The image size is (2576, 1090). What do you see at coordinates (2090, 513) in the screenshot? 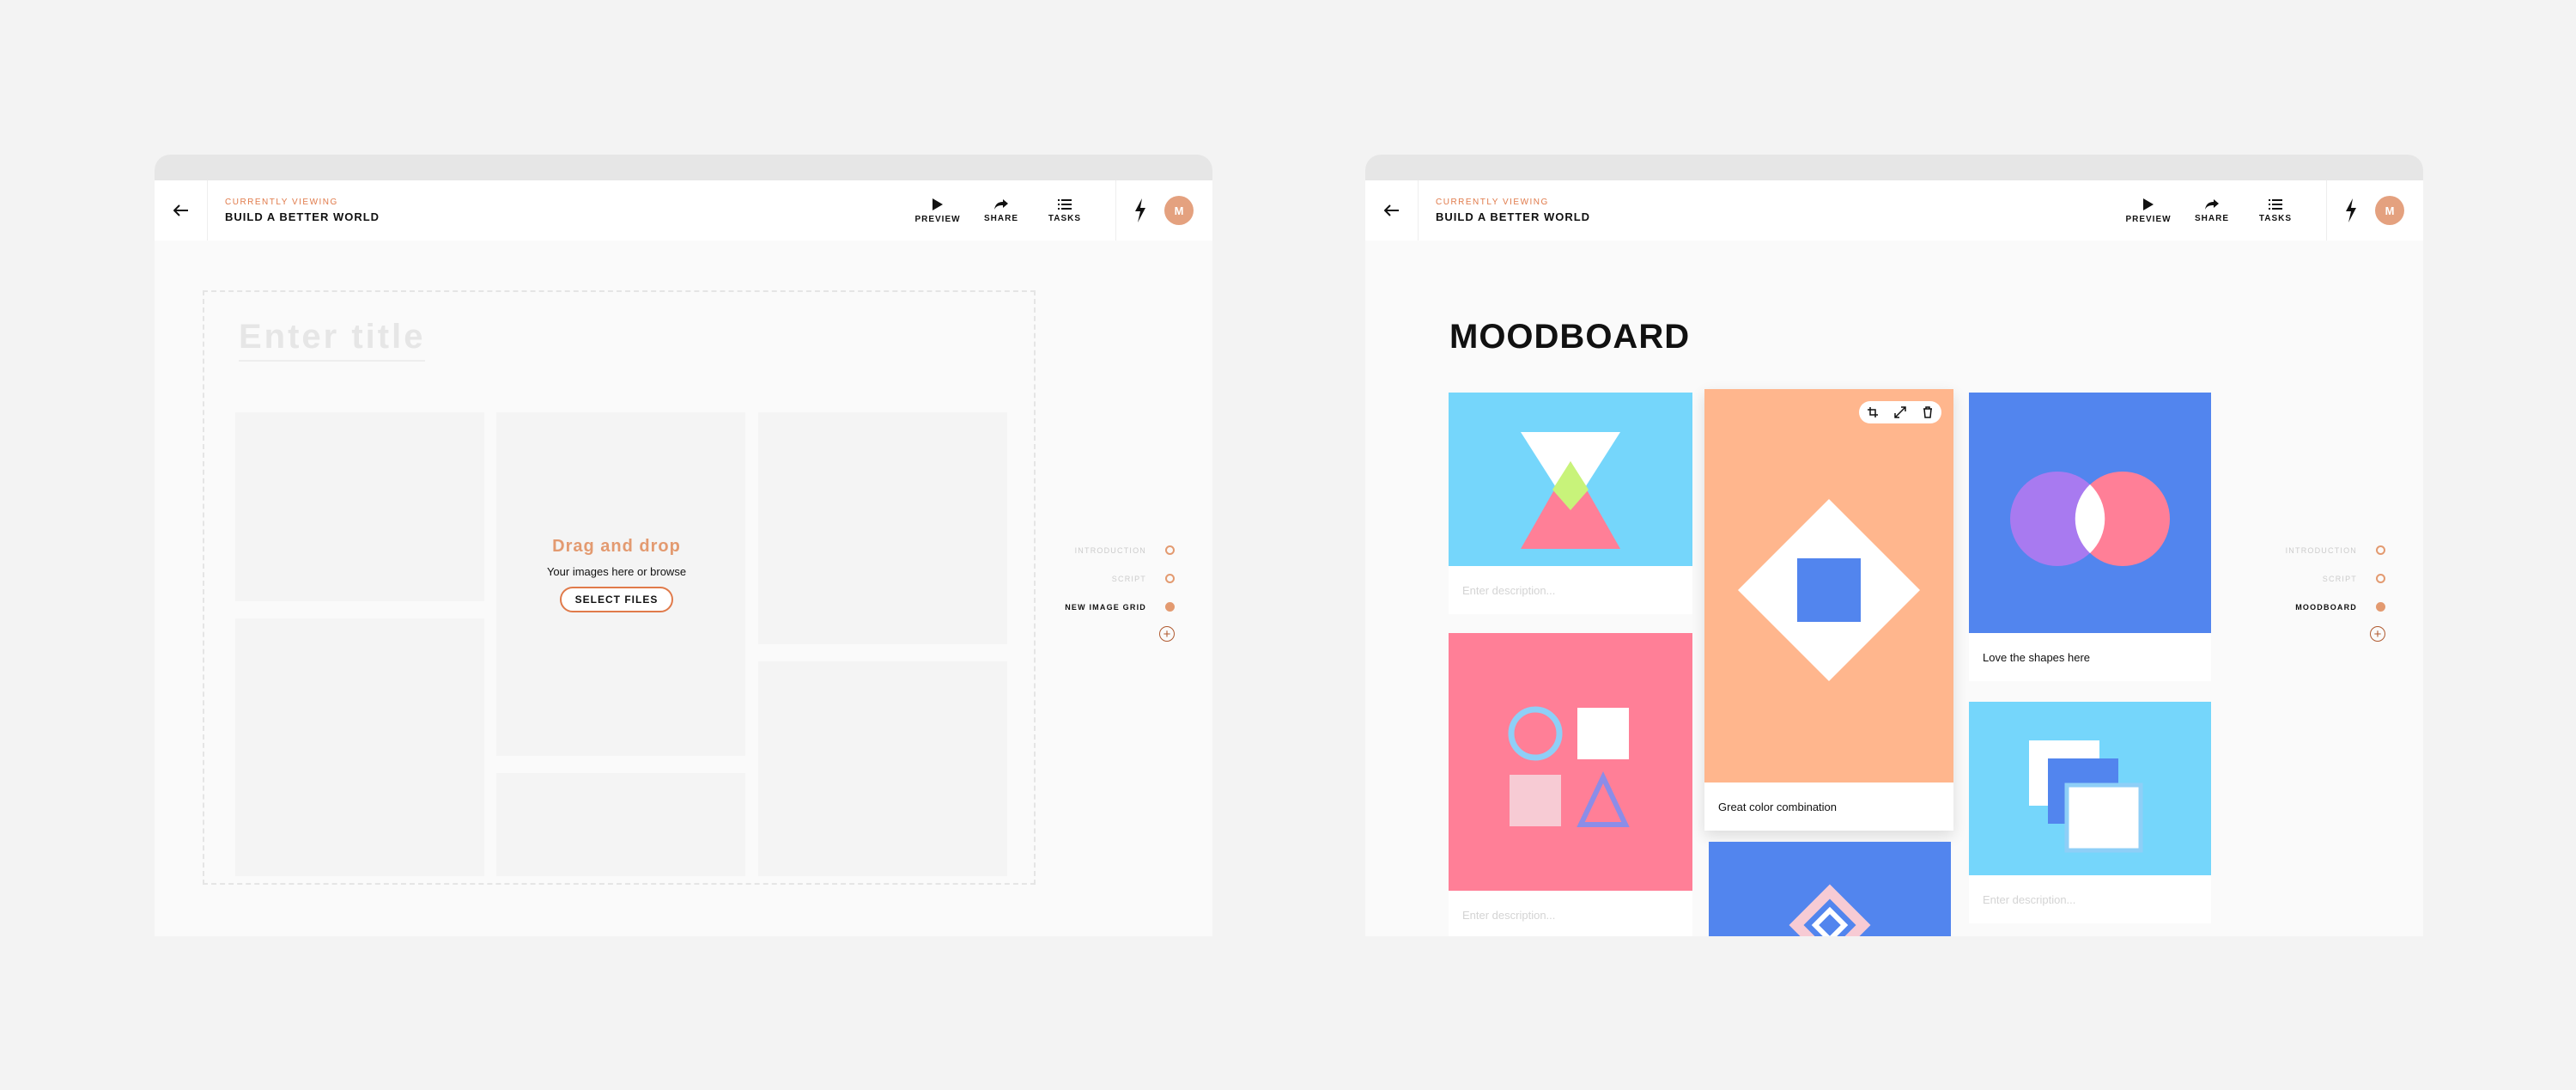
I see `overlapping-circles-image` at bounding box center [2090, 513].